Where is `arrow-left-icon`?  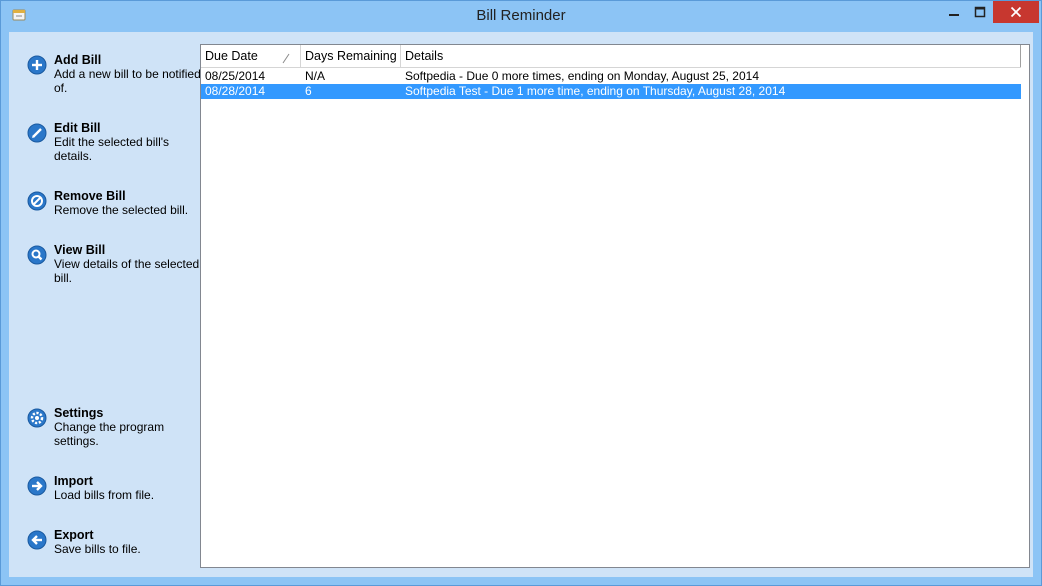 arrow-left-icon is located at coordinates (37, 540).